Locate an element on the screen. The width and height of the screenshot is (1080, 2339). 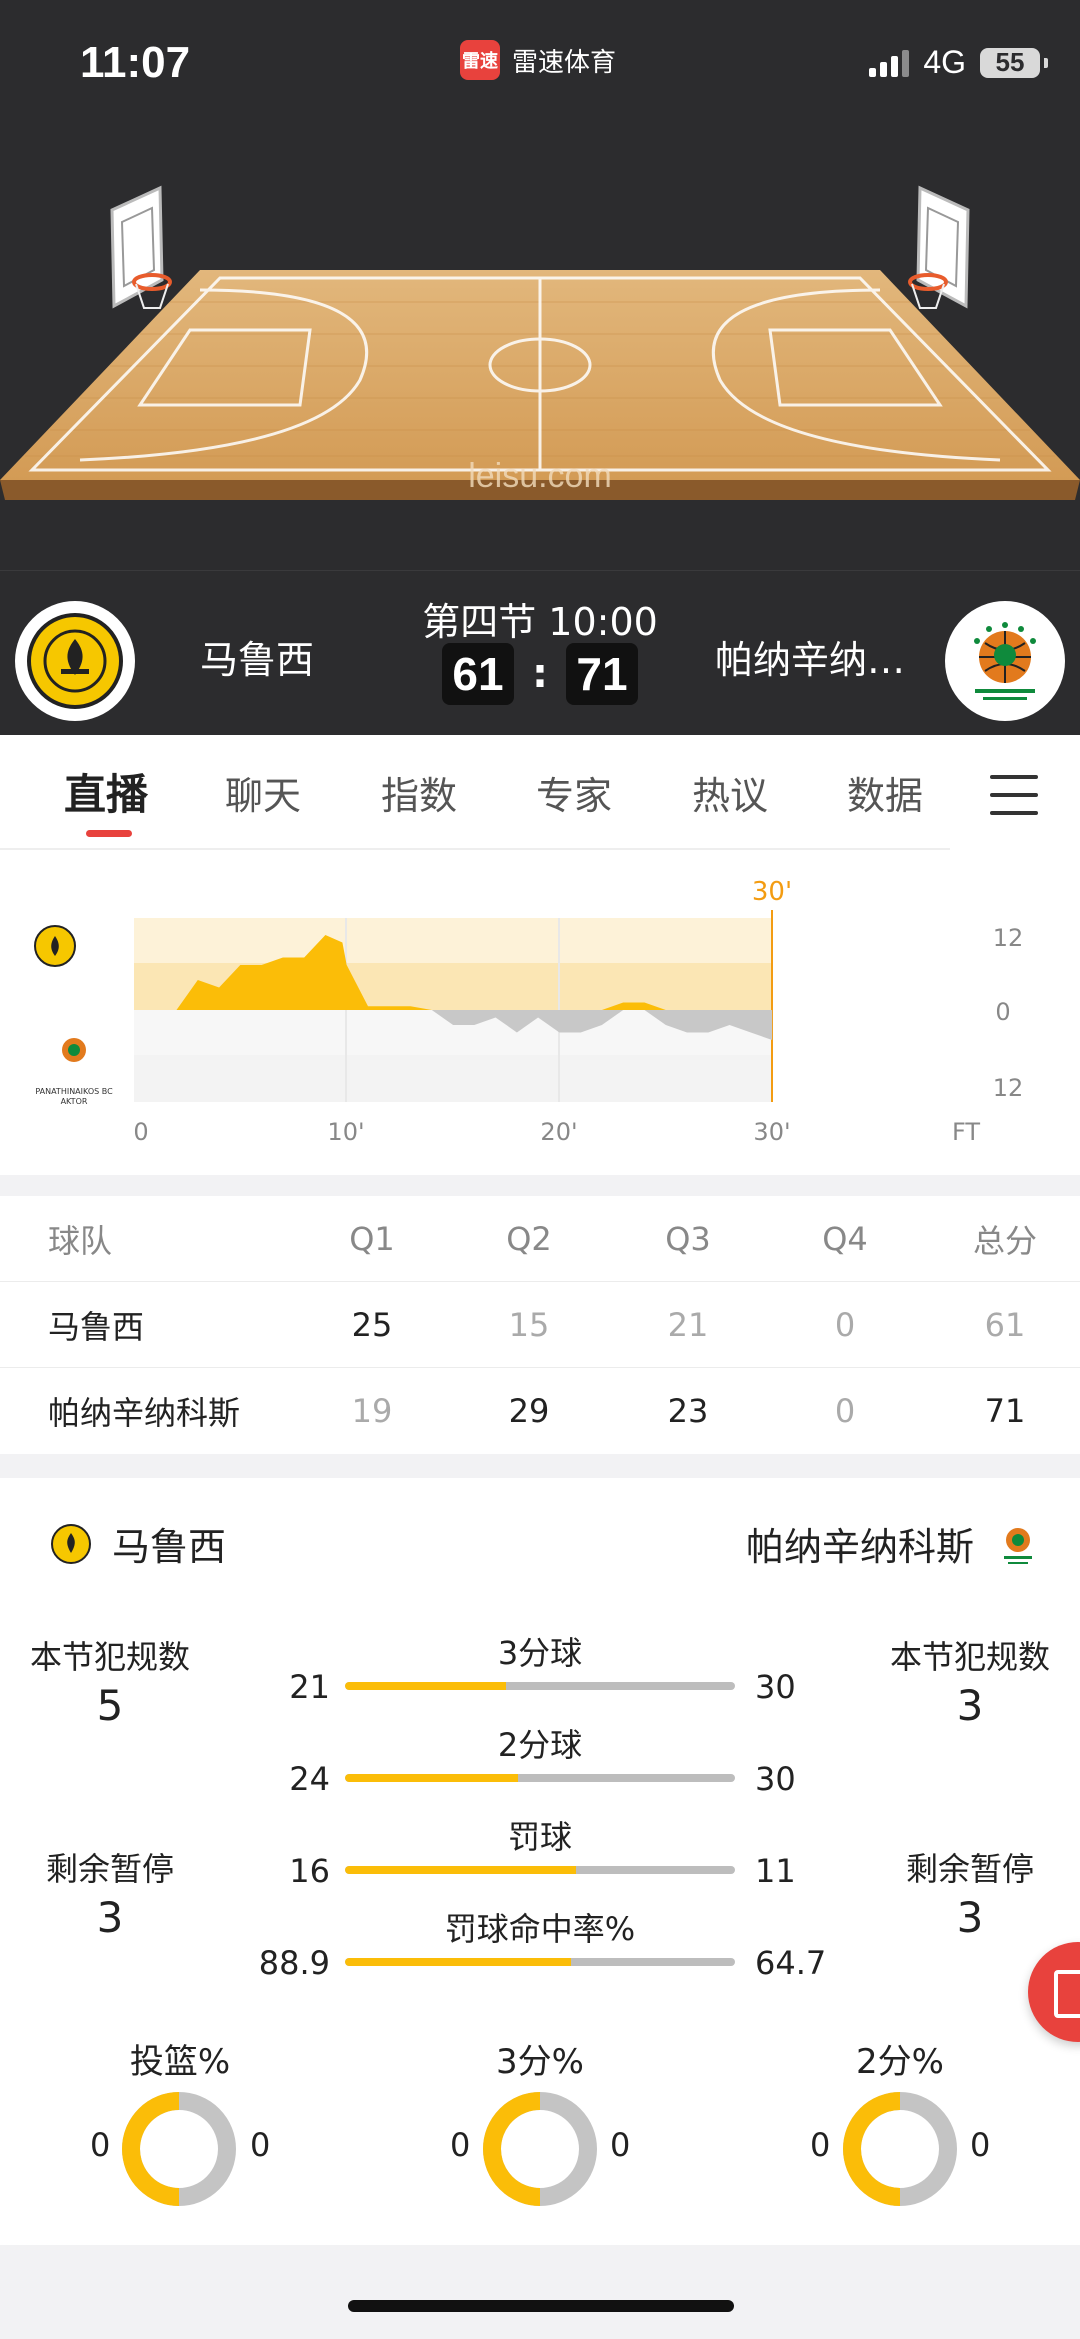
row-q1: 25 is located at coordinates (372, 1325).